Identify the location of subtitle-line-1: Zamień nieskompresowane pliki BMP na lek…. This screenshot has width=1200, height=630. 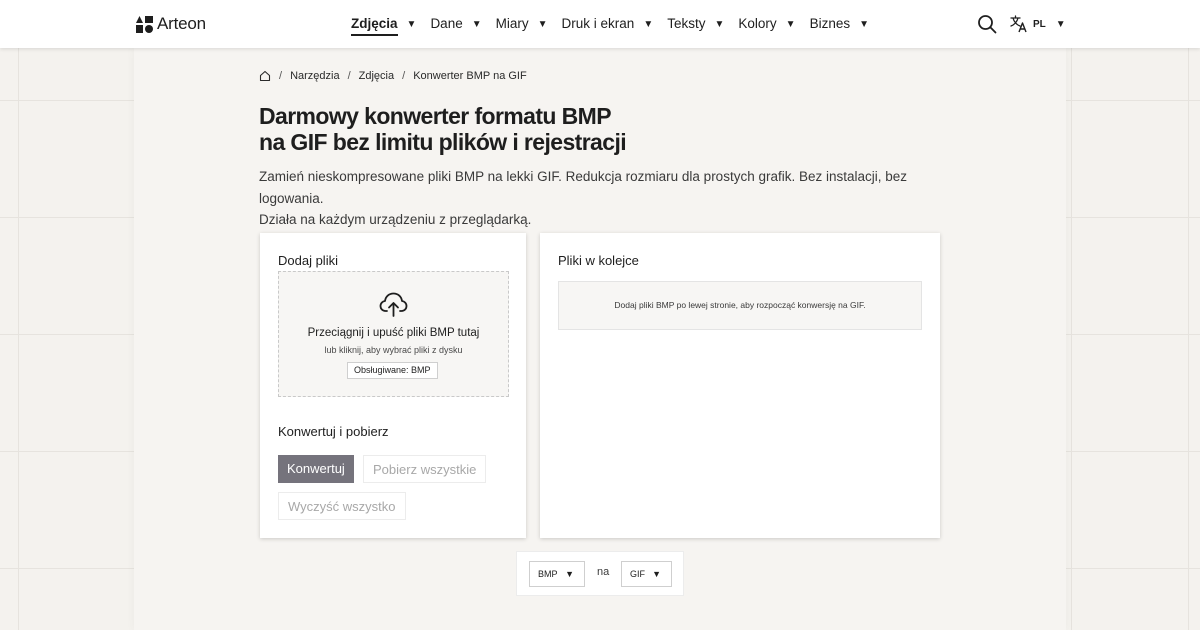
(583, 187).